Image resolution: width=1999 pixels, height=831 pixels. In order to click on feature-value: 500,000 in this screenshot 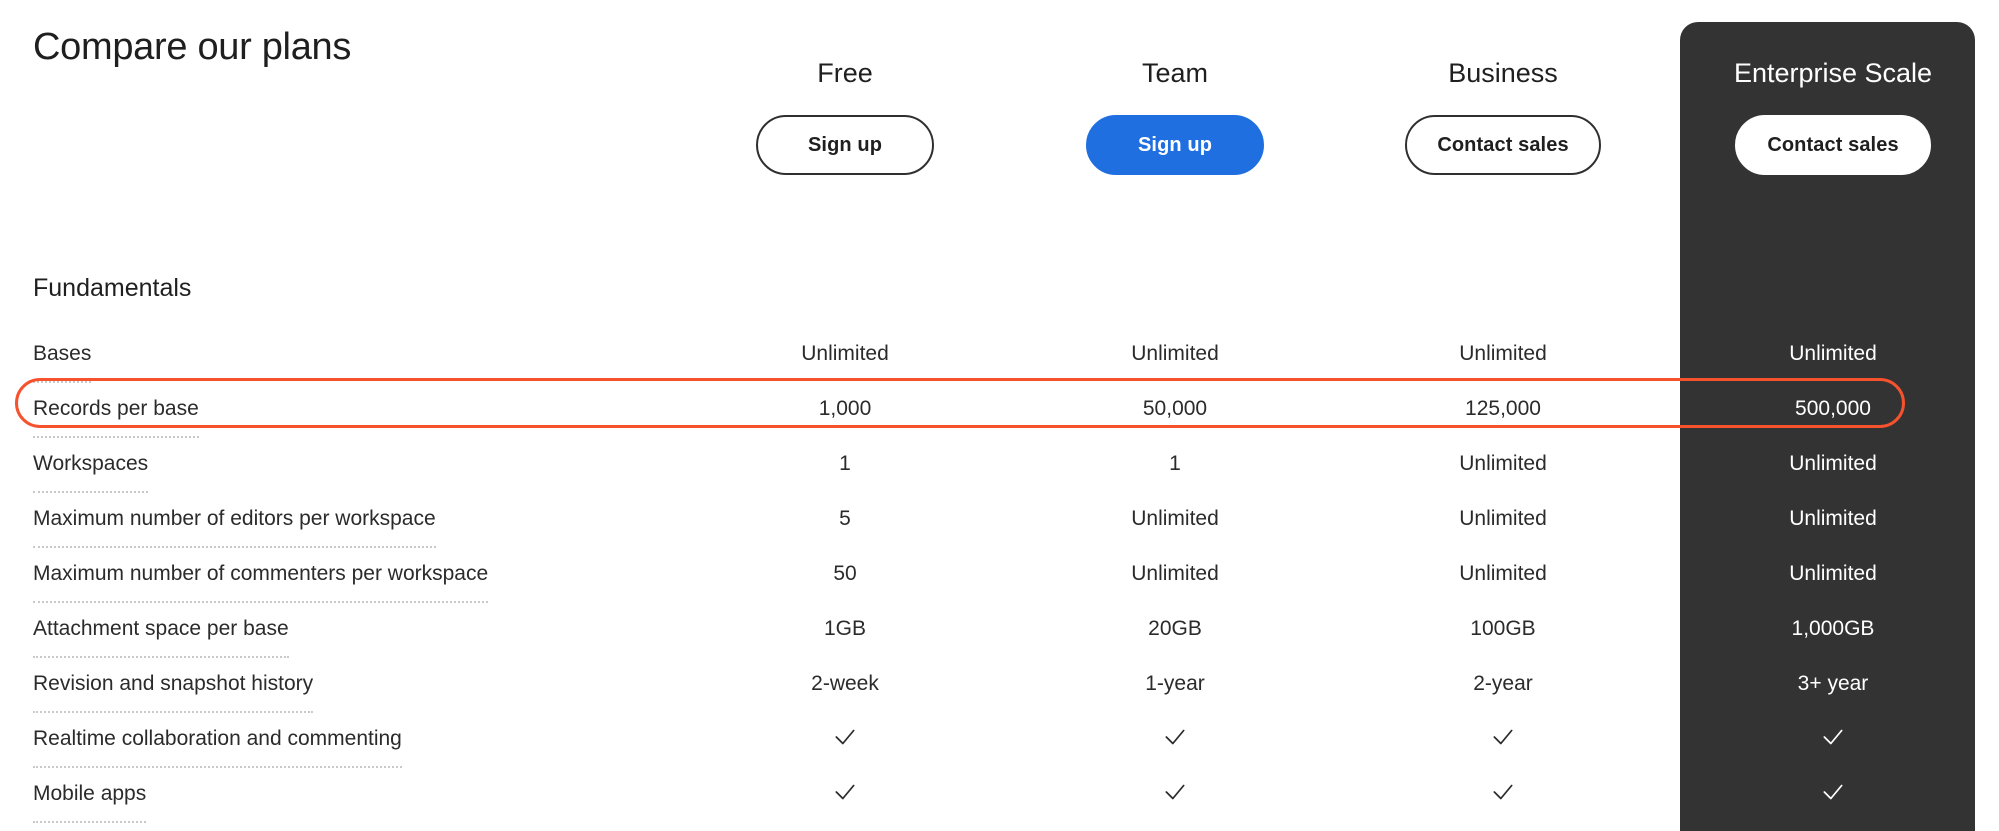, I will do `click(1833, 408)`.